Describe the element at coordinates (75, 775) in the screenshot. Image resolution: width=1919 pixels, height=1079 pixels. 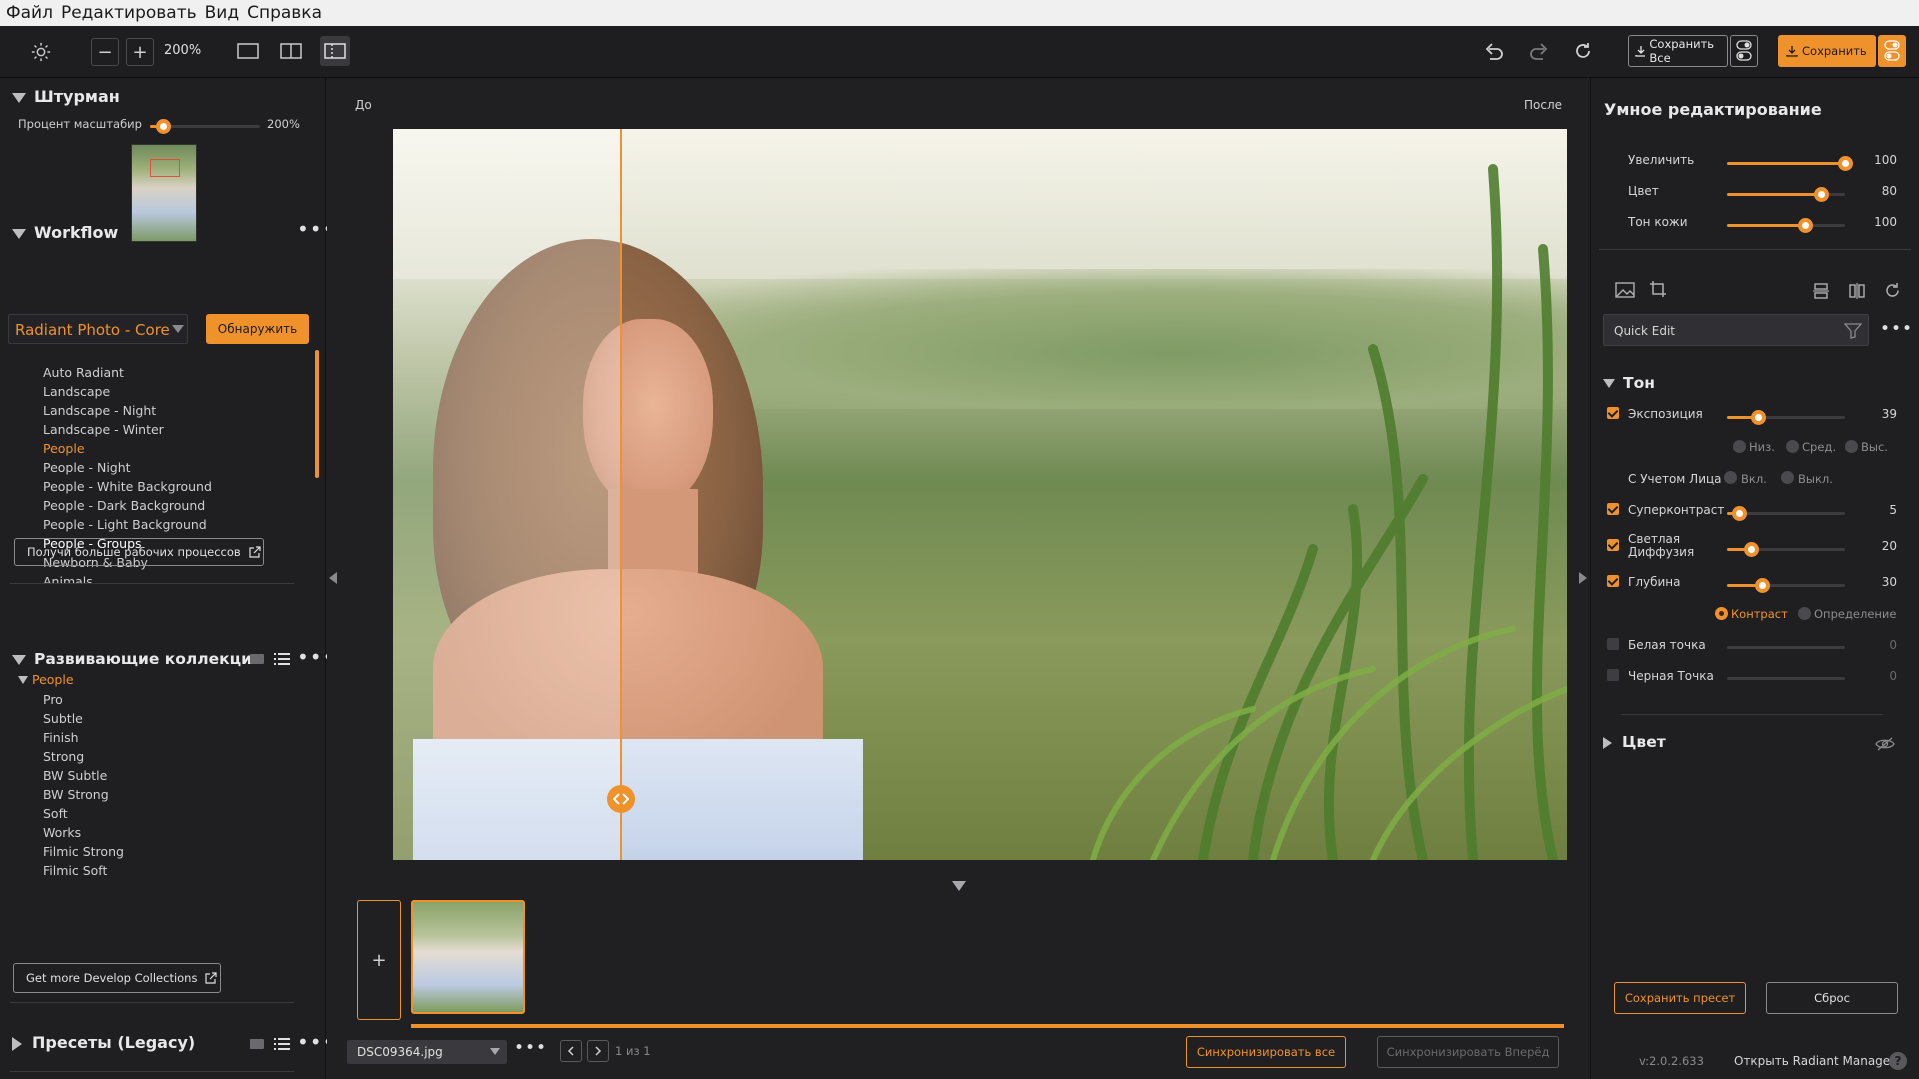
I see `collection-item: BW Subtle` at that location.